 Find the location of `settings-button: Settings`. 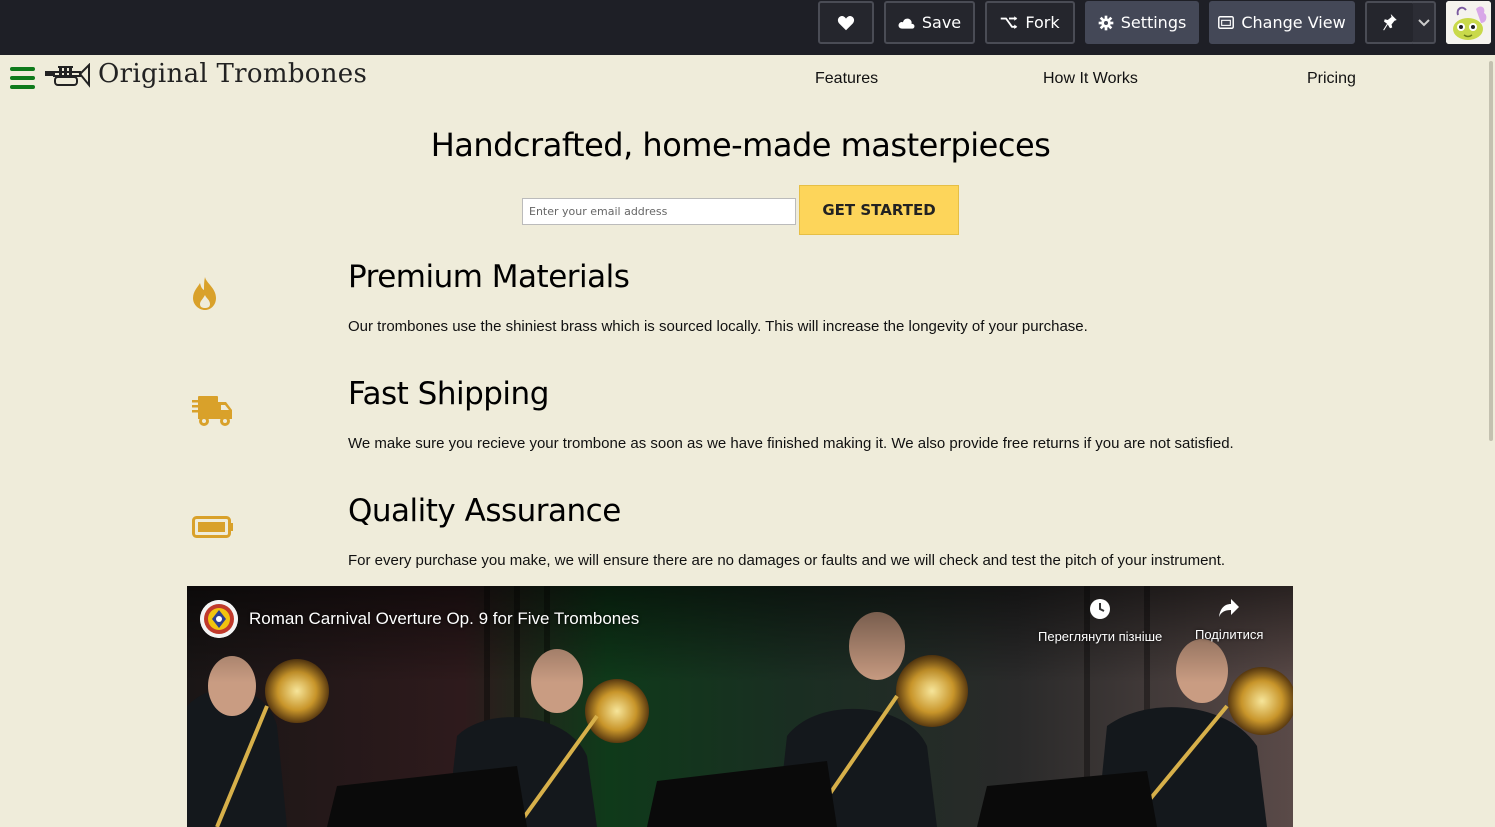

settings-button: Settings is located at coordinates (1142, 22).